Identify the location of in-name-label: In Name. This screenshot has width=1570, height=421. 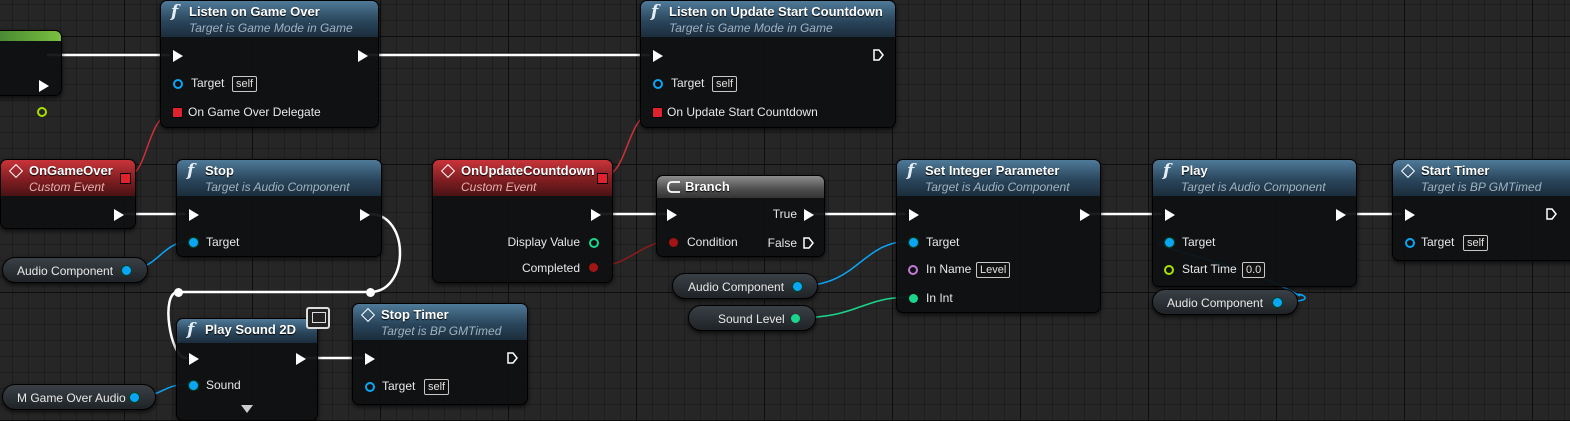
(949, 269).